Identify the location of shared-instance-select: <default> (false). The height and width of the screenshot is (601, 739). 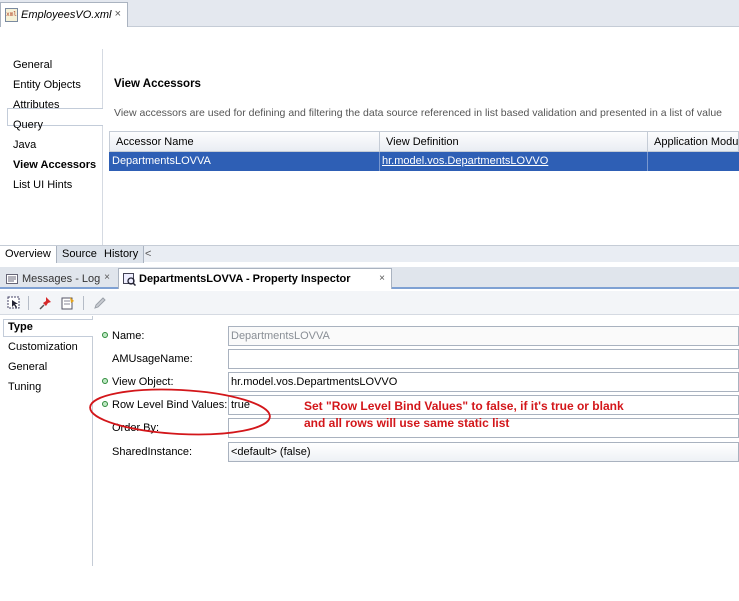
(483, 452).